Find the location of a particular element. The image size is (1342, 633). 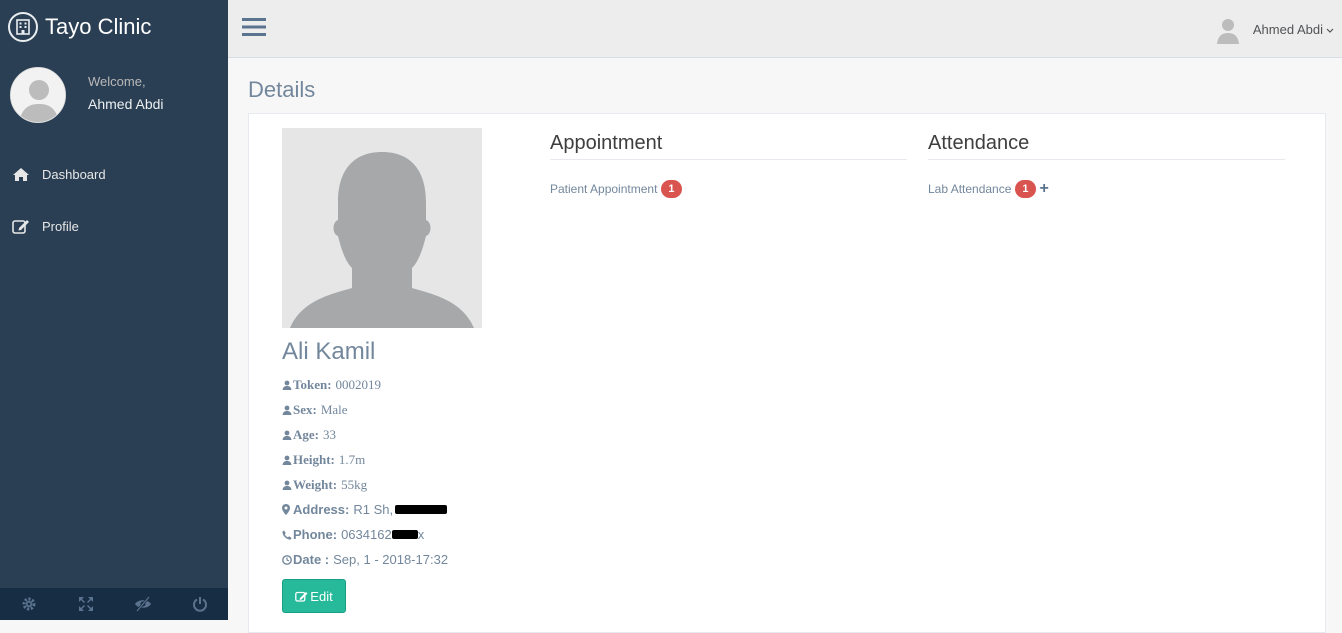

appointment-section: Appointment Patient Appointment 1 is located at coordinates (728, 165).